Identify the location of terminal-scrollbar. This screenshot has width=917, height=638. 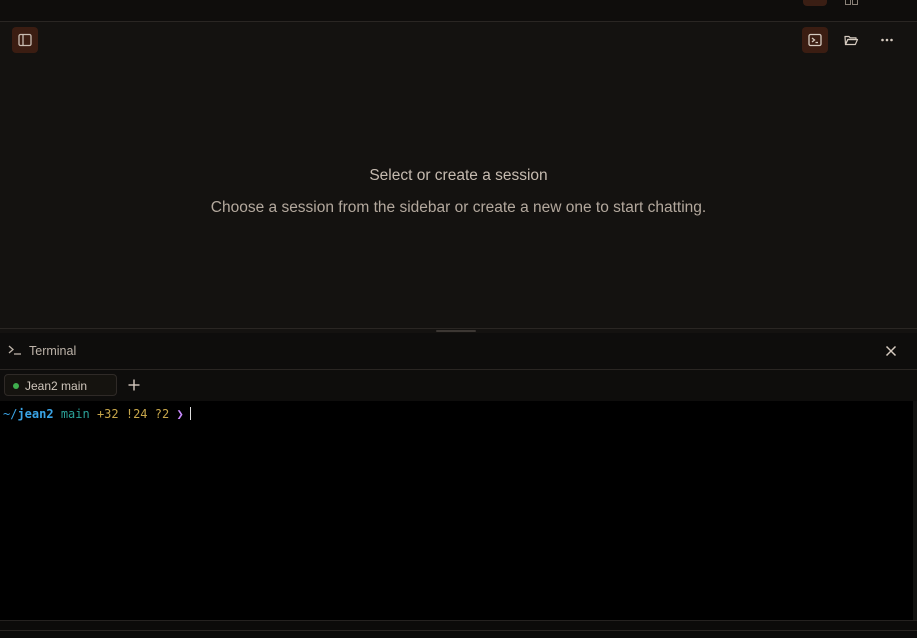
(915, 510).